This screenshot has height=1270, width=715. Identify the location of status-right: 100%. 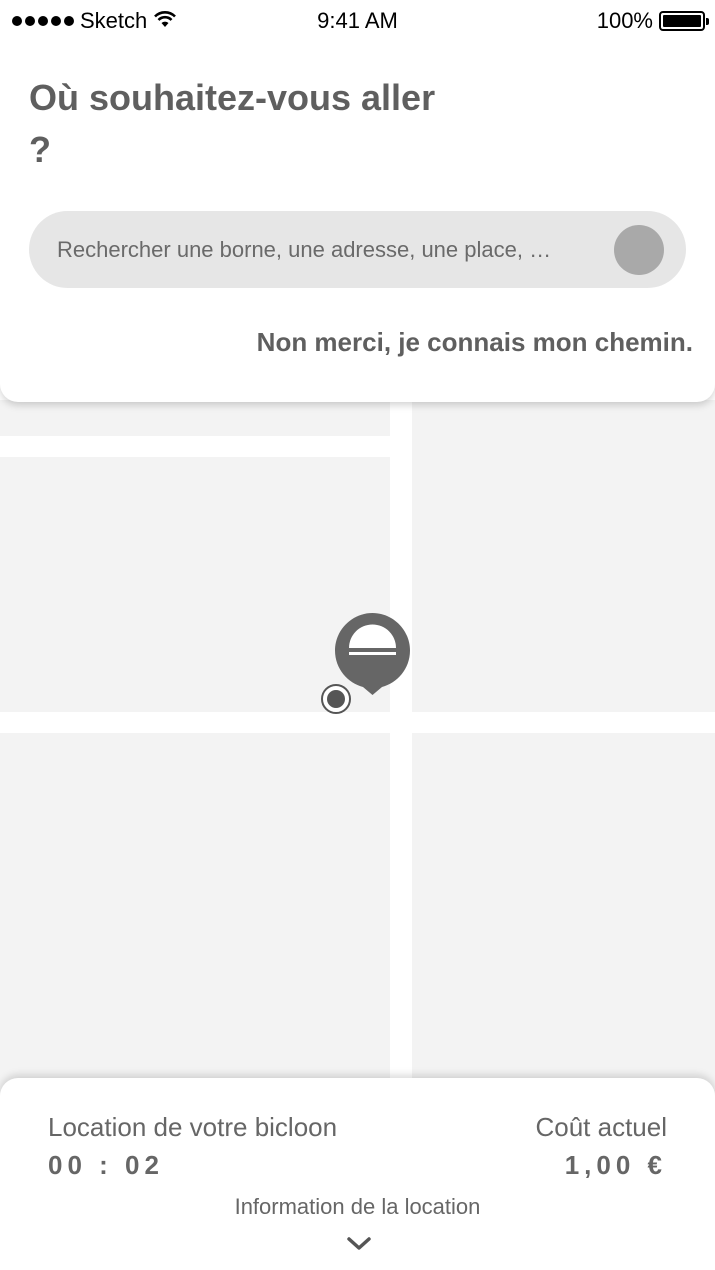
(652, 21).